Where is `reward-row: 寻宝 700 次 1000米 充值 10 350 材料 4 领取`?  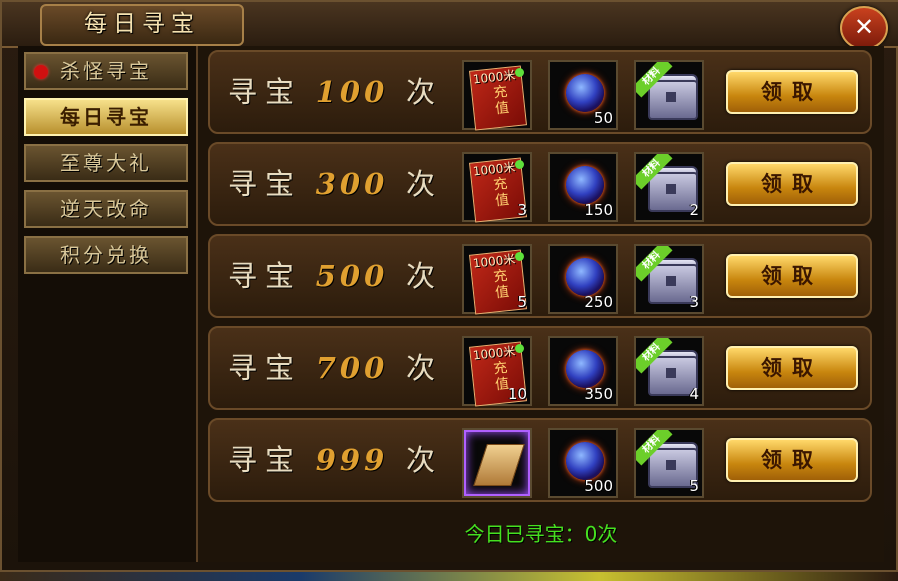
reward-row: 寻宝 700 次 1000米 充值 10 350 材料 4 领取 is located at coordinates (540, 368).